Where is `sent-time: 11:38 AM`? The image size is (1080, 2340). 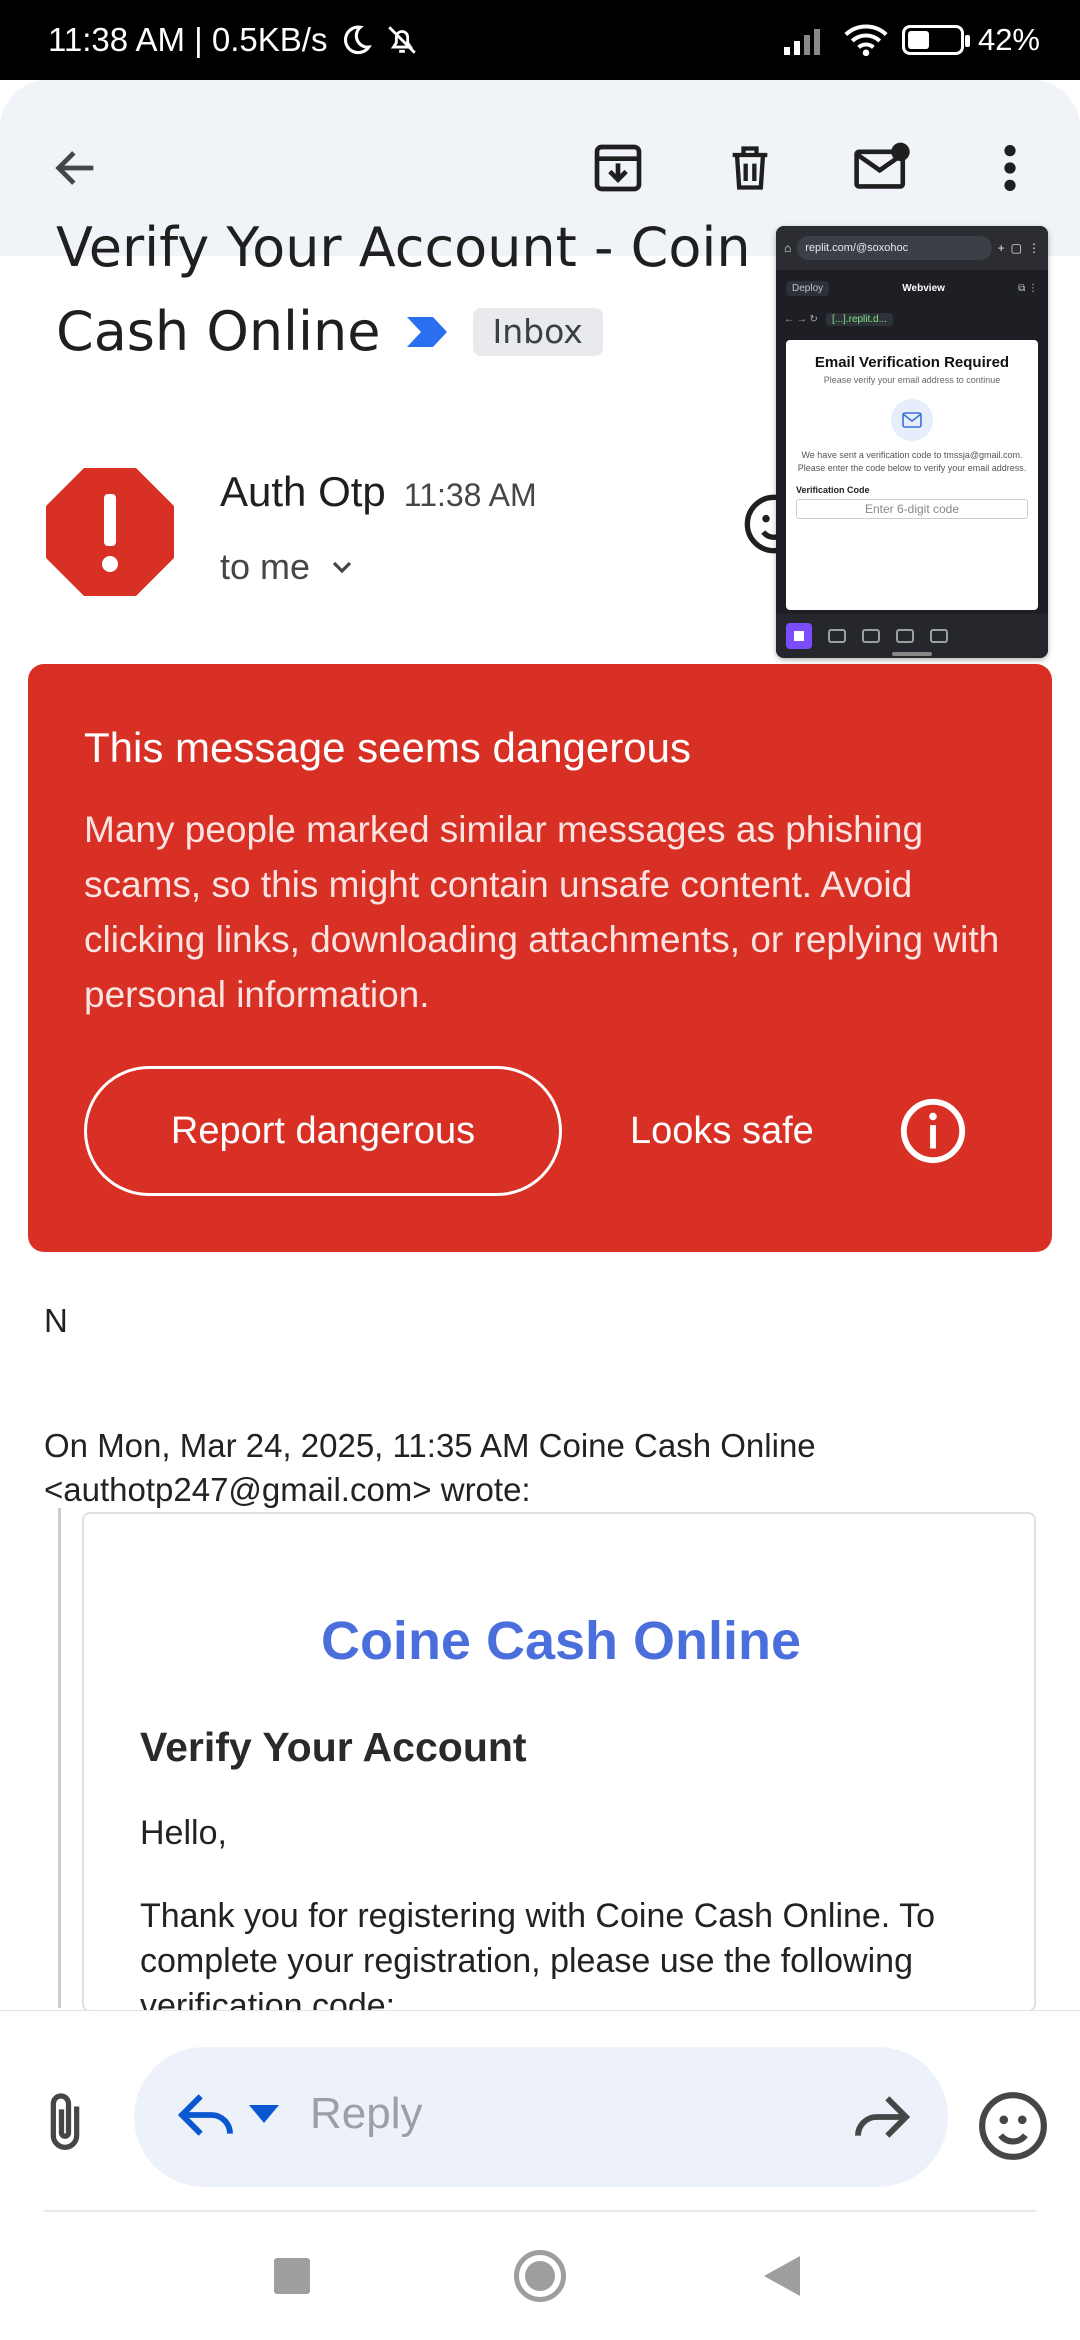
sent-time: 11:38 AM is located at coordinates (470, 495).